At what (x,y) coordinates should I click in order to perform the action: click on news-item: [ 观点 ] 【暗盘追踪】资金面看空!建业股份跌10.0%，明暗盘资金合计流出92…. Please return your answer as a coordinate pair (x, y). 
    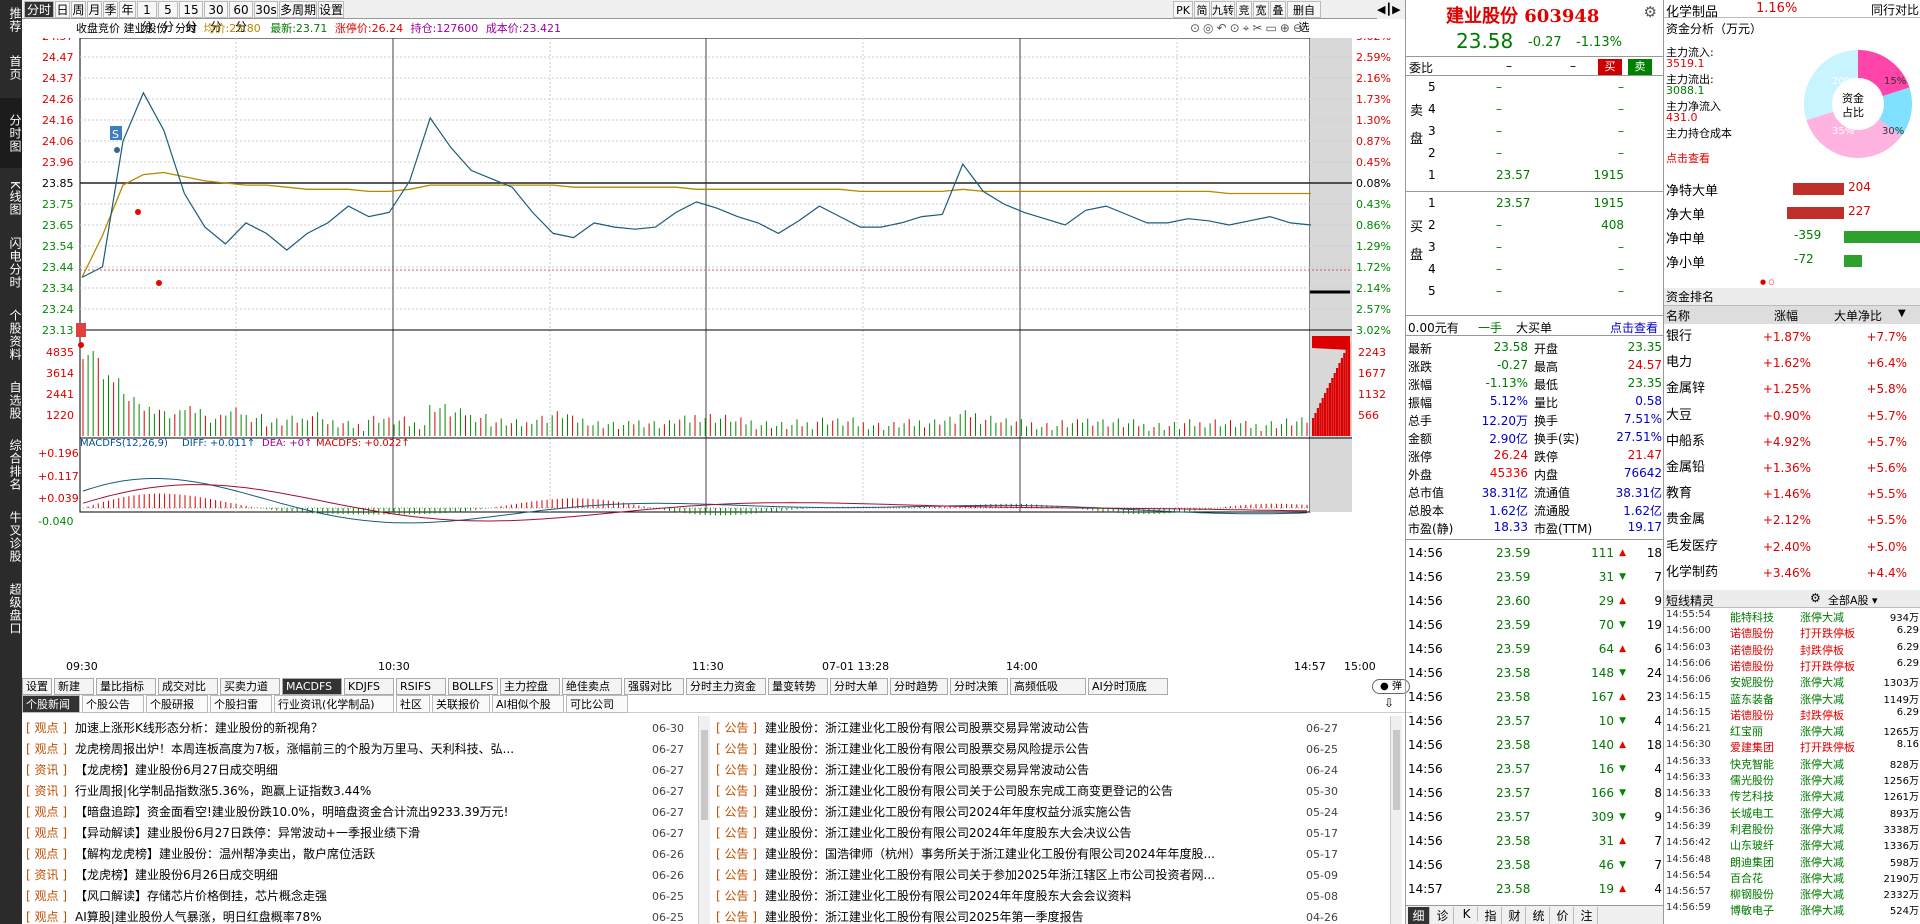
    Looking at the image, I should click on (355, 812).